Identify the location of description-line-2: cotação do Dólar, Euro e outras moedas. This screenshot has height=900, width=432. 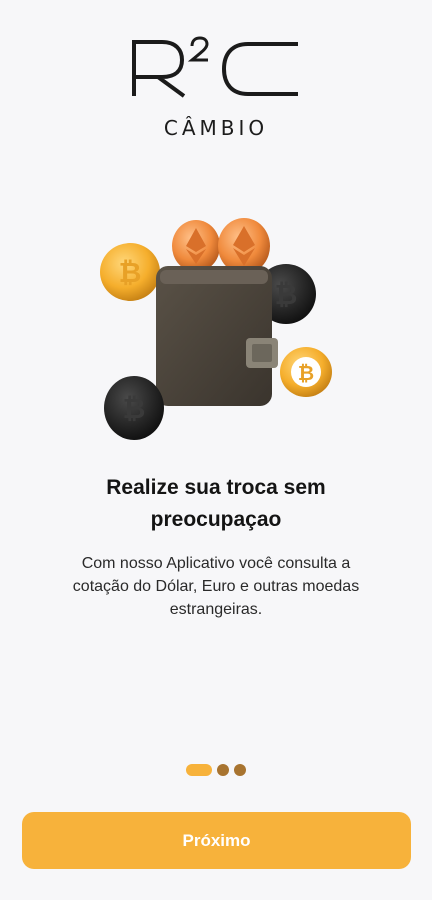
(216, 586).